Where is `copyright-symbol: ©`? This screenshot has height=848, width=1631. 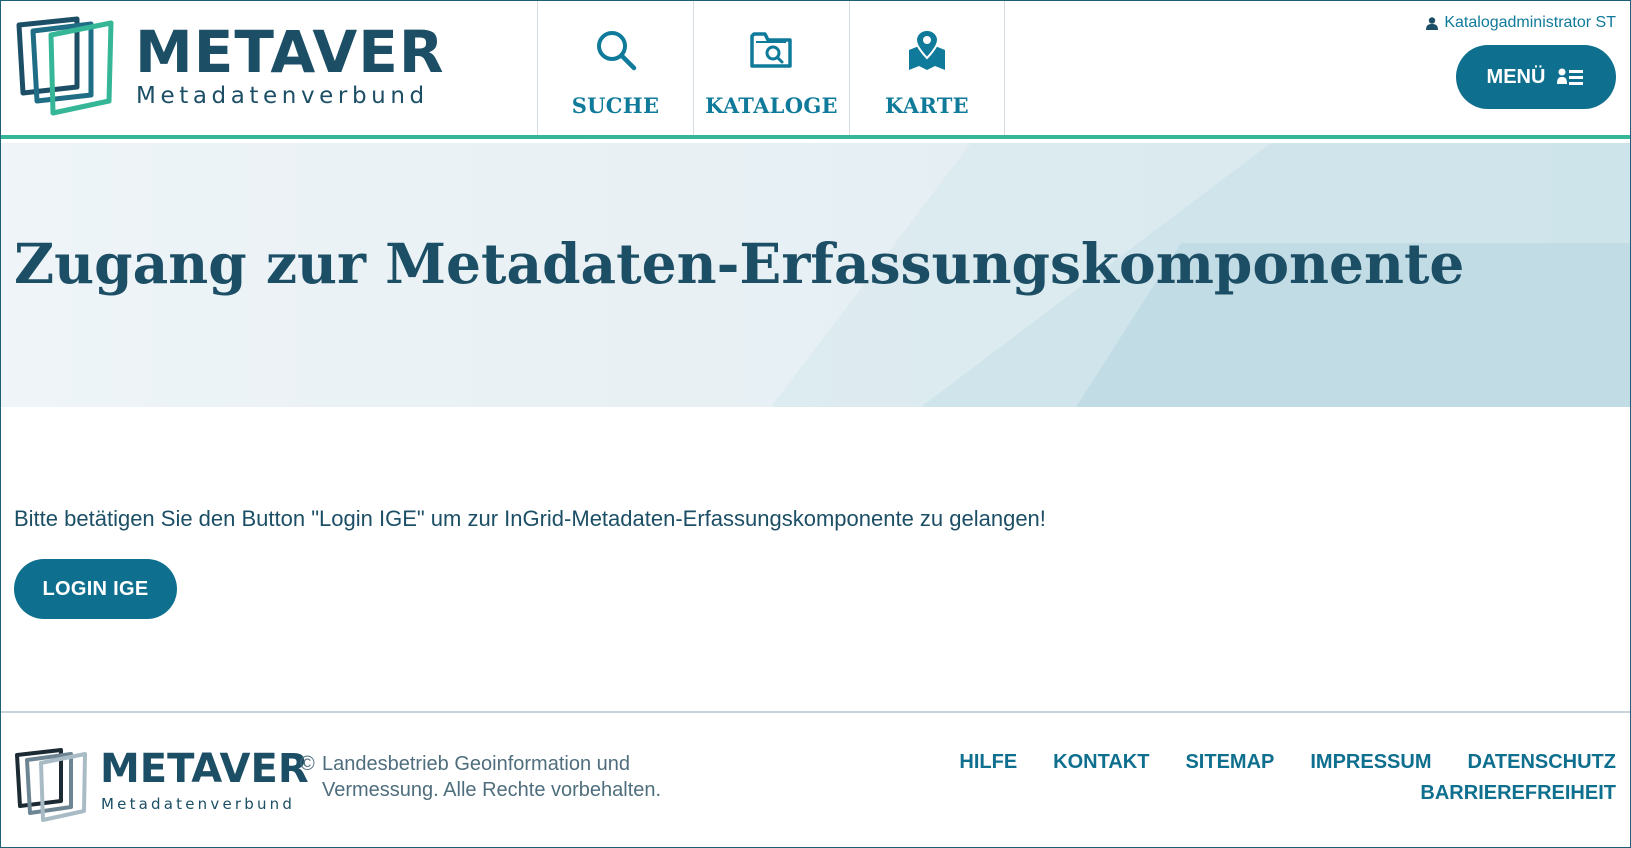 copyright-symbol: © is located at coordinates (307, 764).